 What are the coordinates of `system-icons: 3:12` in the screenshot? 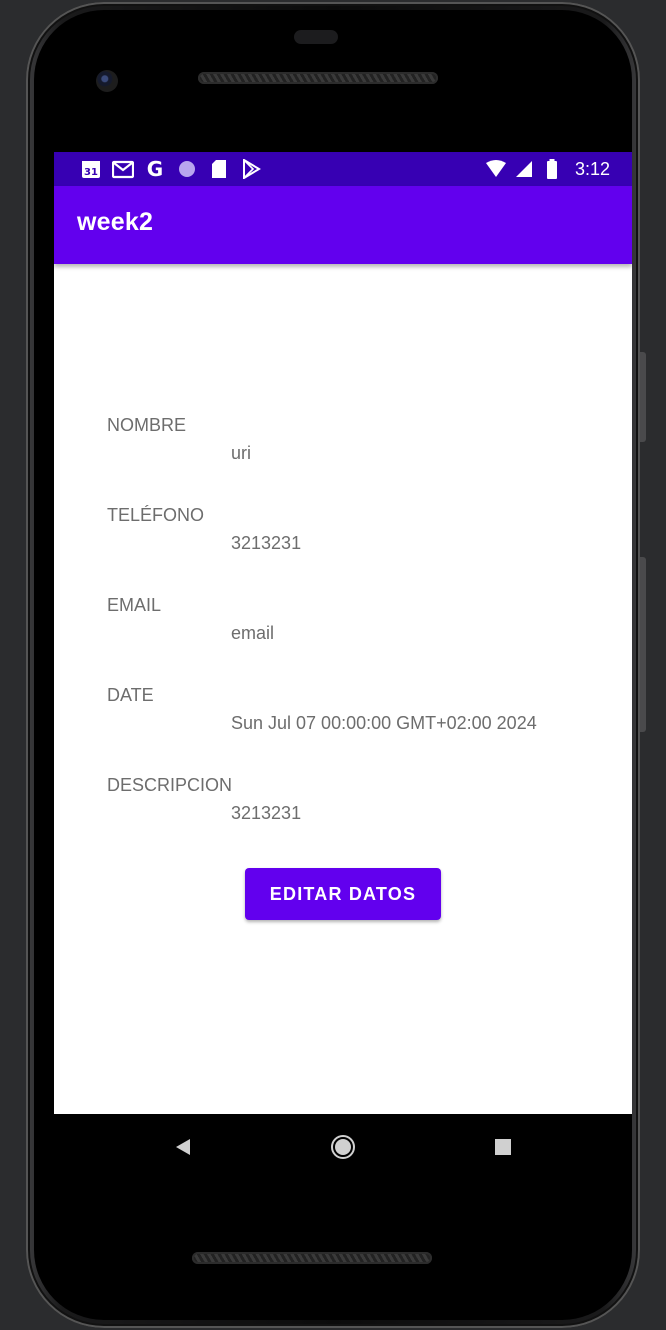 It's located at (547, 169).